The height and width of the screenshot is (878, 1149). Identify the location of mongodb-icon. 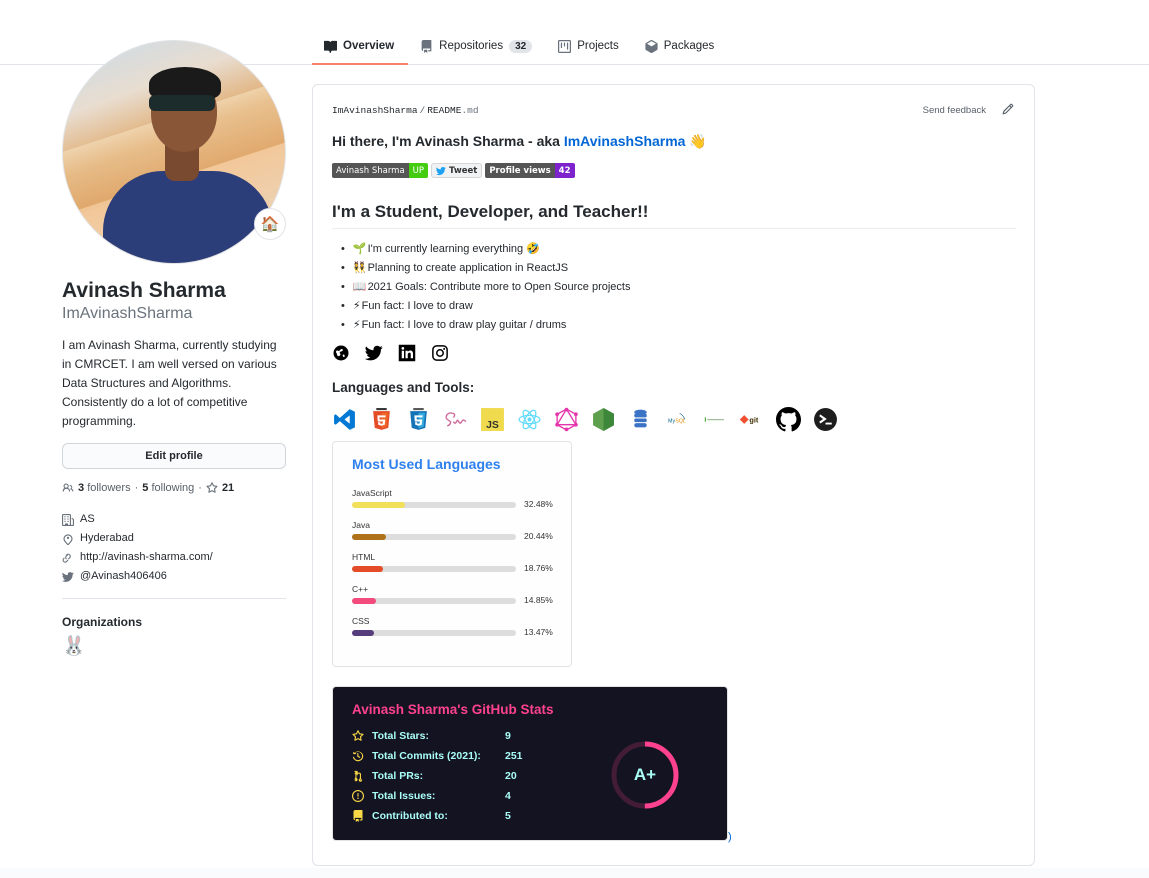
(714, 419).